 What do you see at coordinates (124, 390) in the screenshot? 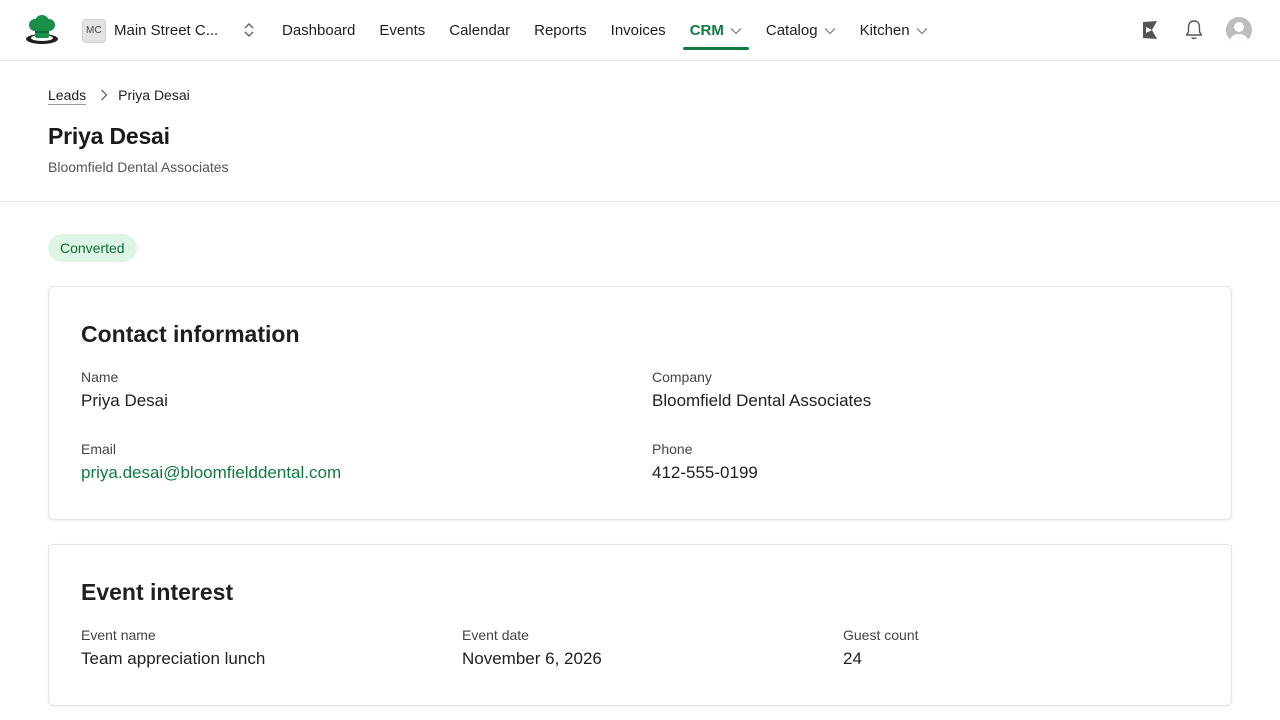
I see `name-field: Name Priya Desai` at bounding box center [124, 390].